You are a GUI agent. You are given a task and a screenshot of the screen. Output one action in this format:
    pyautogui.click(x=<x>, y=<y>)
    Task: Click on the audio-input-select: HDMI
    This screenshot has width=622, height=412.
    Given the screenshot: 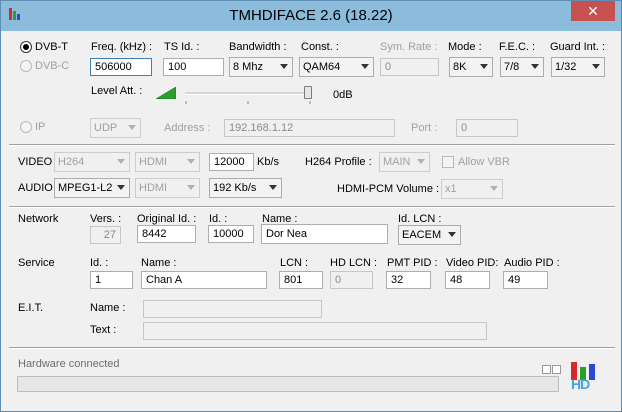 What is the action you would take?
    pyautogui.click(x=167, y=188)
    